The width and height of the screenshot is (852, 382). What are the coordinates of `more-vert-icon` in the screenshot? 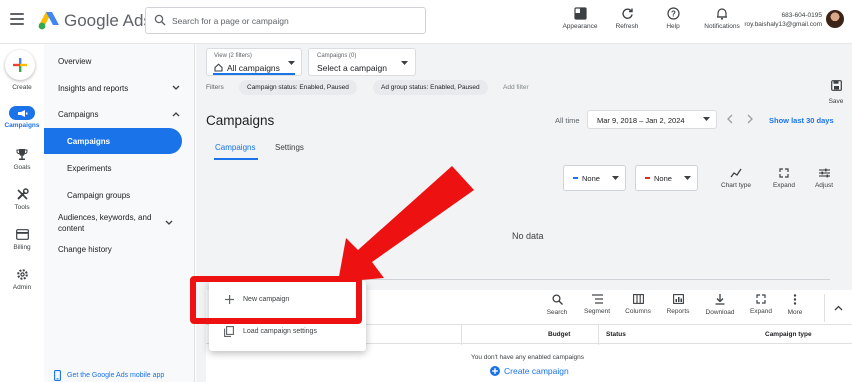 It's located at (795, 299).